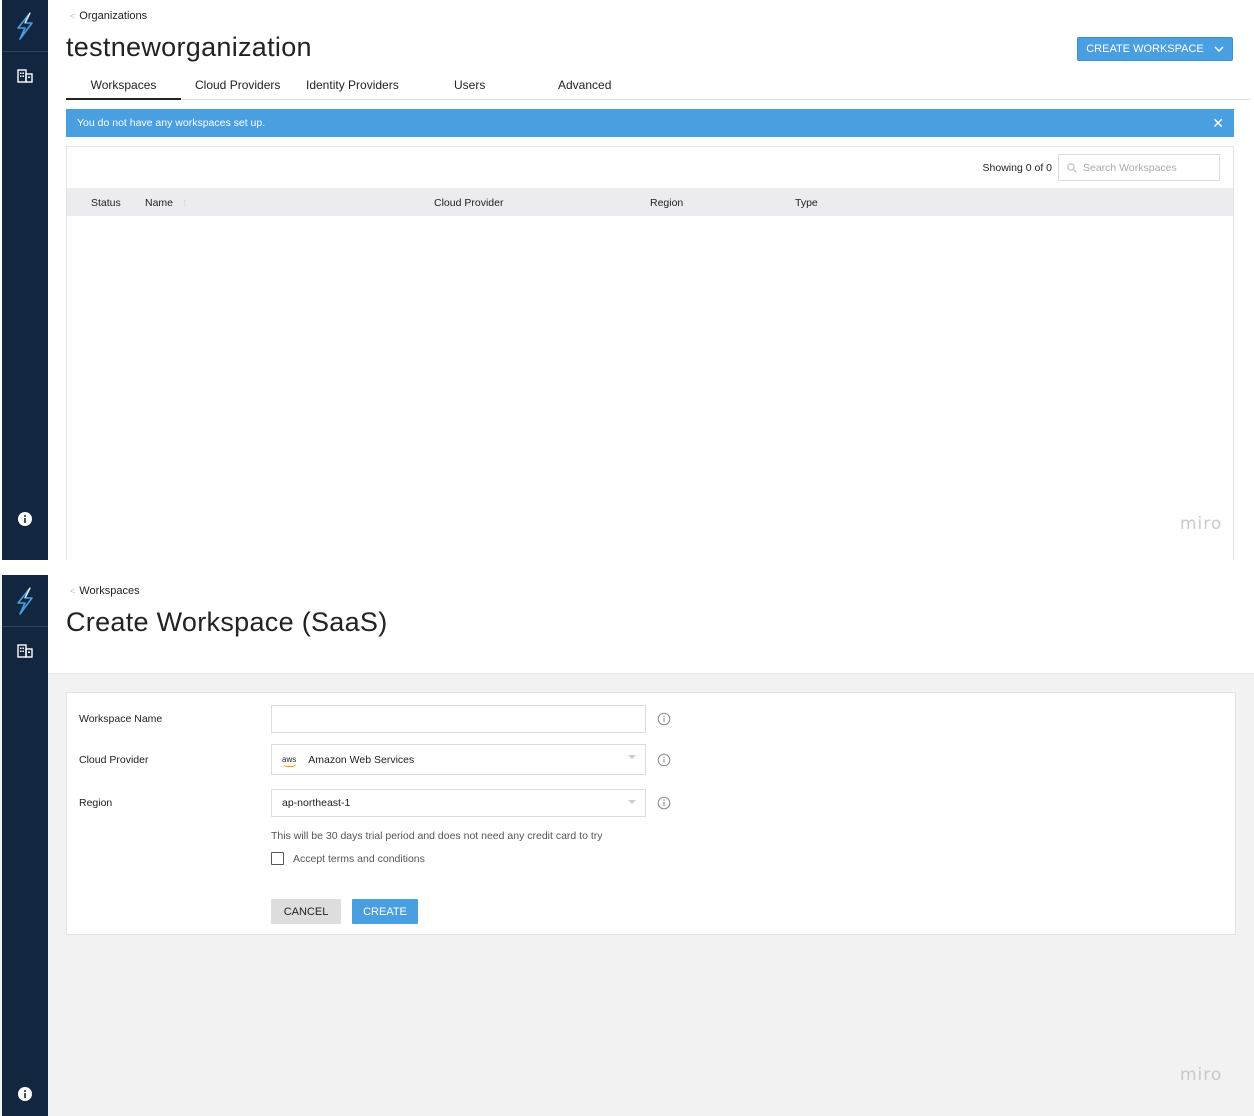  Describe the element at coordinates (1219, 49) in the screenshot. I see `chevron-down-icon` at that location.